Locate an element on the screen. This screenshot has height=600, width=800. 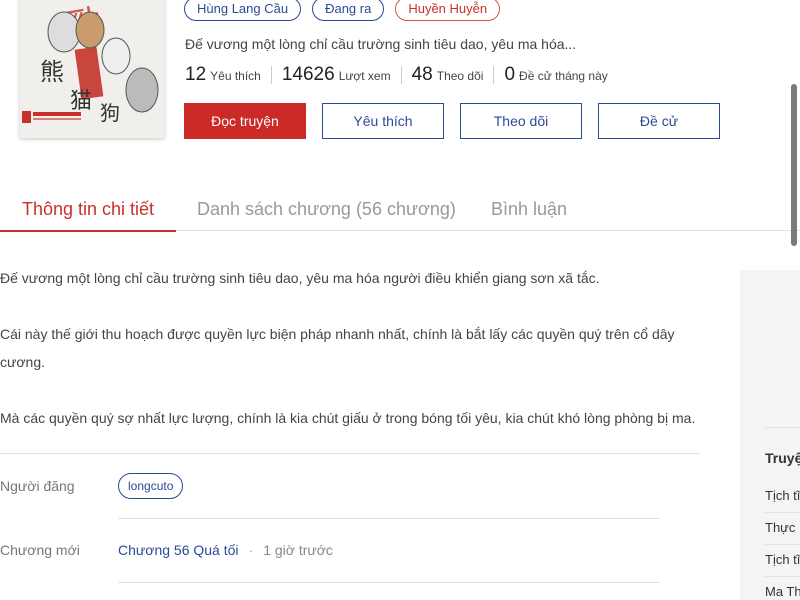
book-cover: 勁 熊 猫 狗 is located at coordinates (92, 69).